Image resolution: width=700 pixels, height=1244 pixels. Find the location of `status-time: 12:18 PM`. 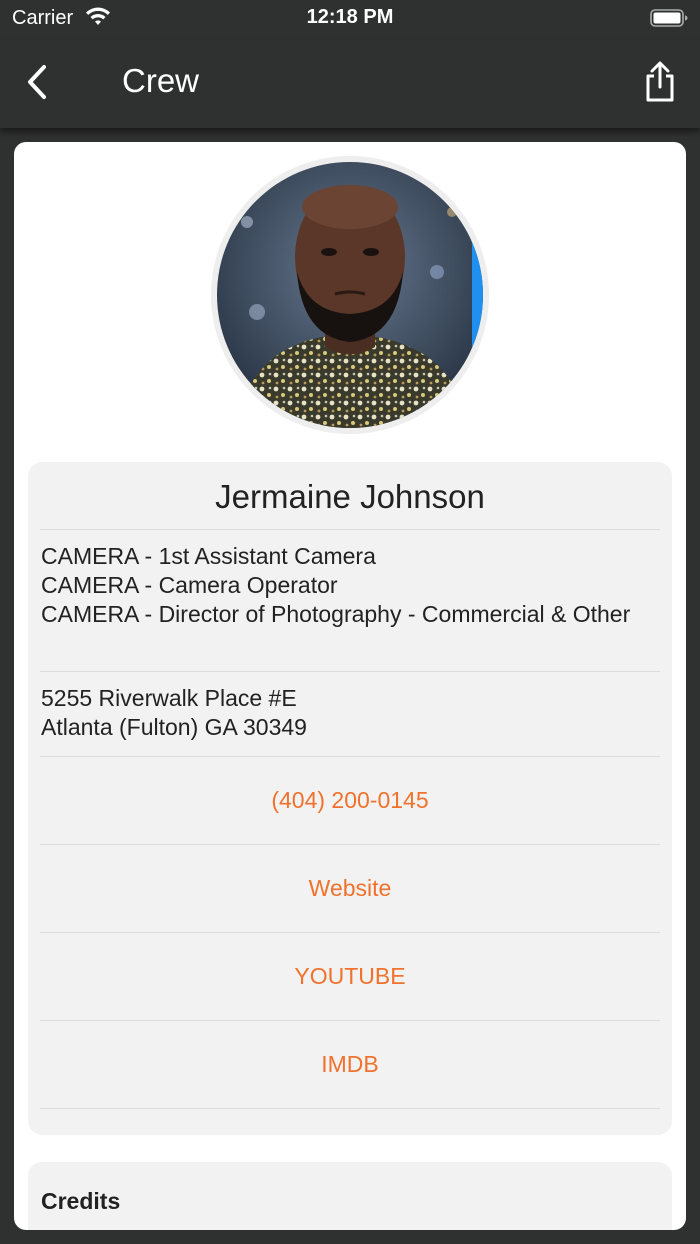

status-time: 12:18 PM is located at coordinates (350, 17).